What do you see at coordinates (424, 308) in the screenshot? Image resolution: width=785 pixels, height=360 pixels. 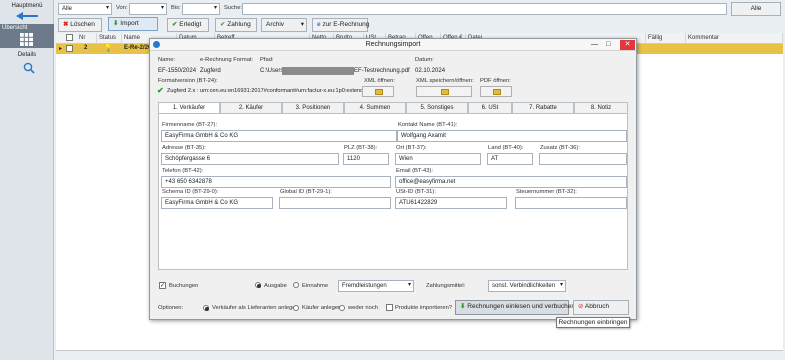 I see `products-label: Produkte importieren?` at bounding box center [424, 308].